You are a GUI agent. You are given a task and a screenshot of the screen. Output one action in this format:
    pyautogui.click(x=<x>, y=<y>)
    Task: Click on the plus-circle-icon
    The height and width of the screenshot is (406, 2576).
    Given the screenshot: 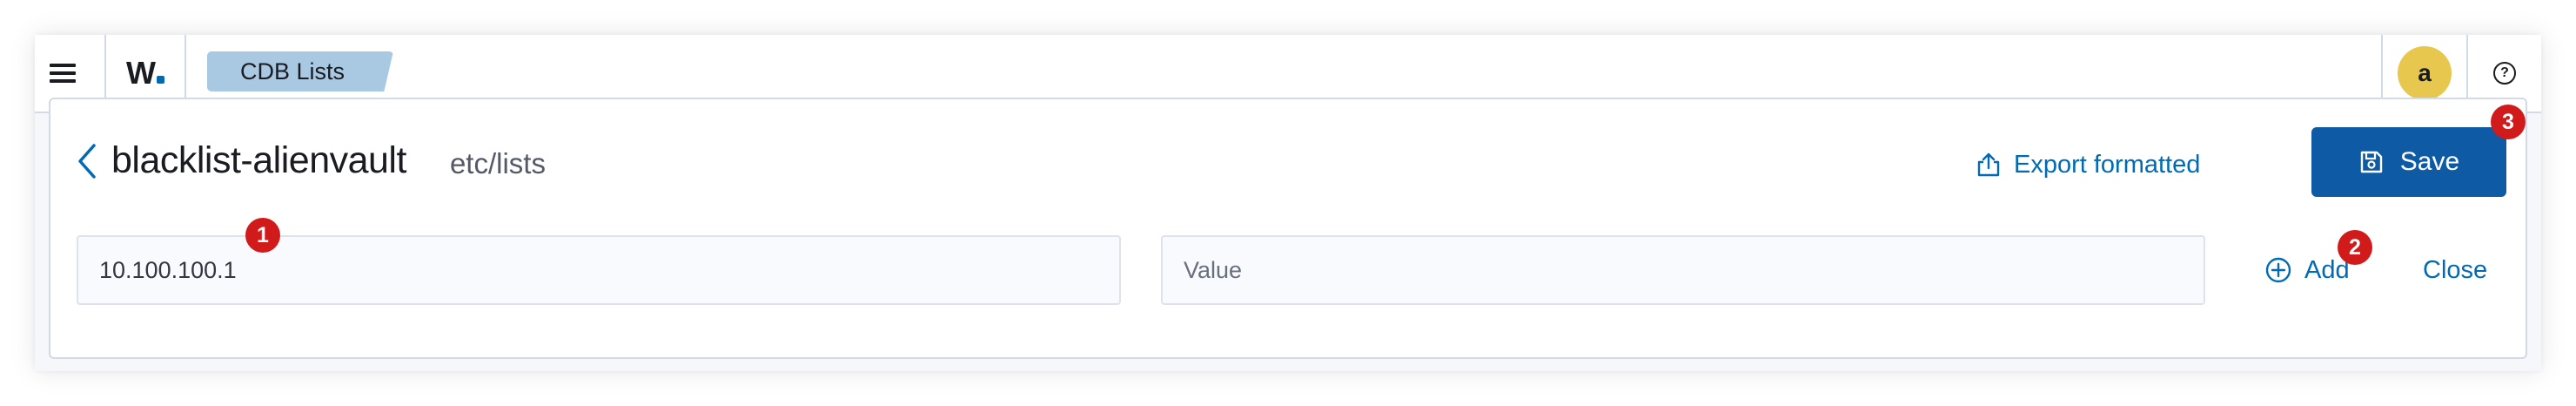 What is the action you would take?
    pyautogui.click(x=2278, y=270)
    